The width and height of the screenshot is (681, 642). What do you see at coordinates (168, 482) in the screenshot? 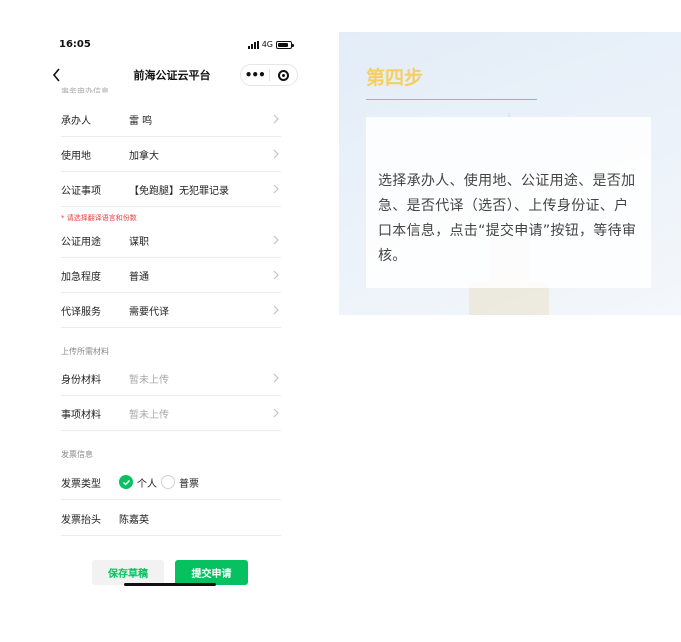
I see `radio-unchecked-icon` at bounding box center [168, 482].